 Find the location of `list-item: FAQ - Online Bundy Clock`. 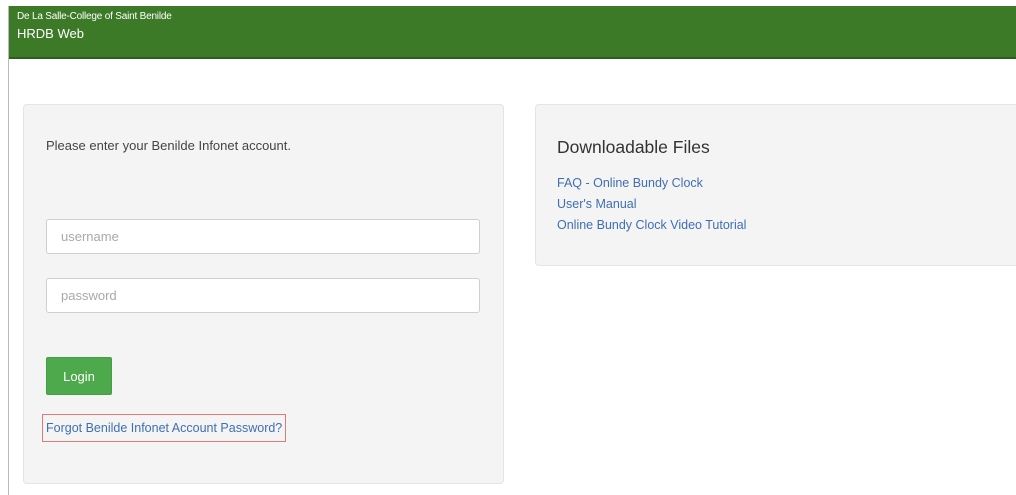

list-item: FAQ - Online Bundy Clock is located at coordinates (651, 182).